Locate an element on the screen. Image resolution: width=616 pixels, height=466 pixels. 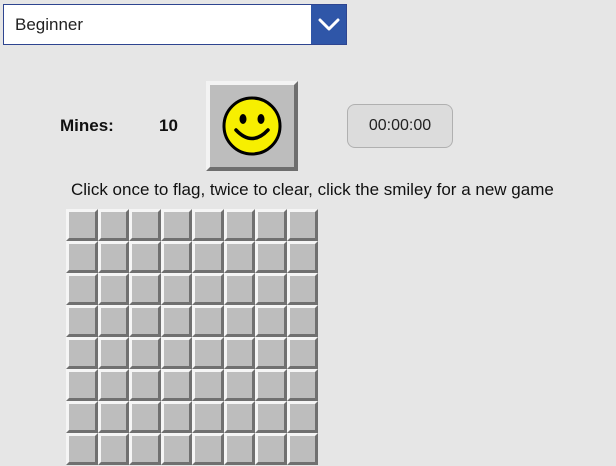
smiley-face-icon is located at coordinates (252, 126).